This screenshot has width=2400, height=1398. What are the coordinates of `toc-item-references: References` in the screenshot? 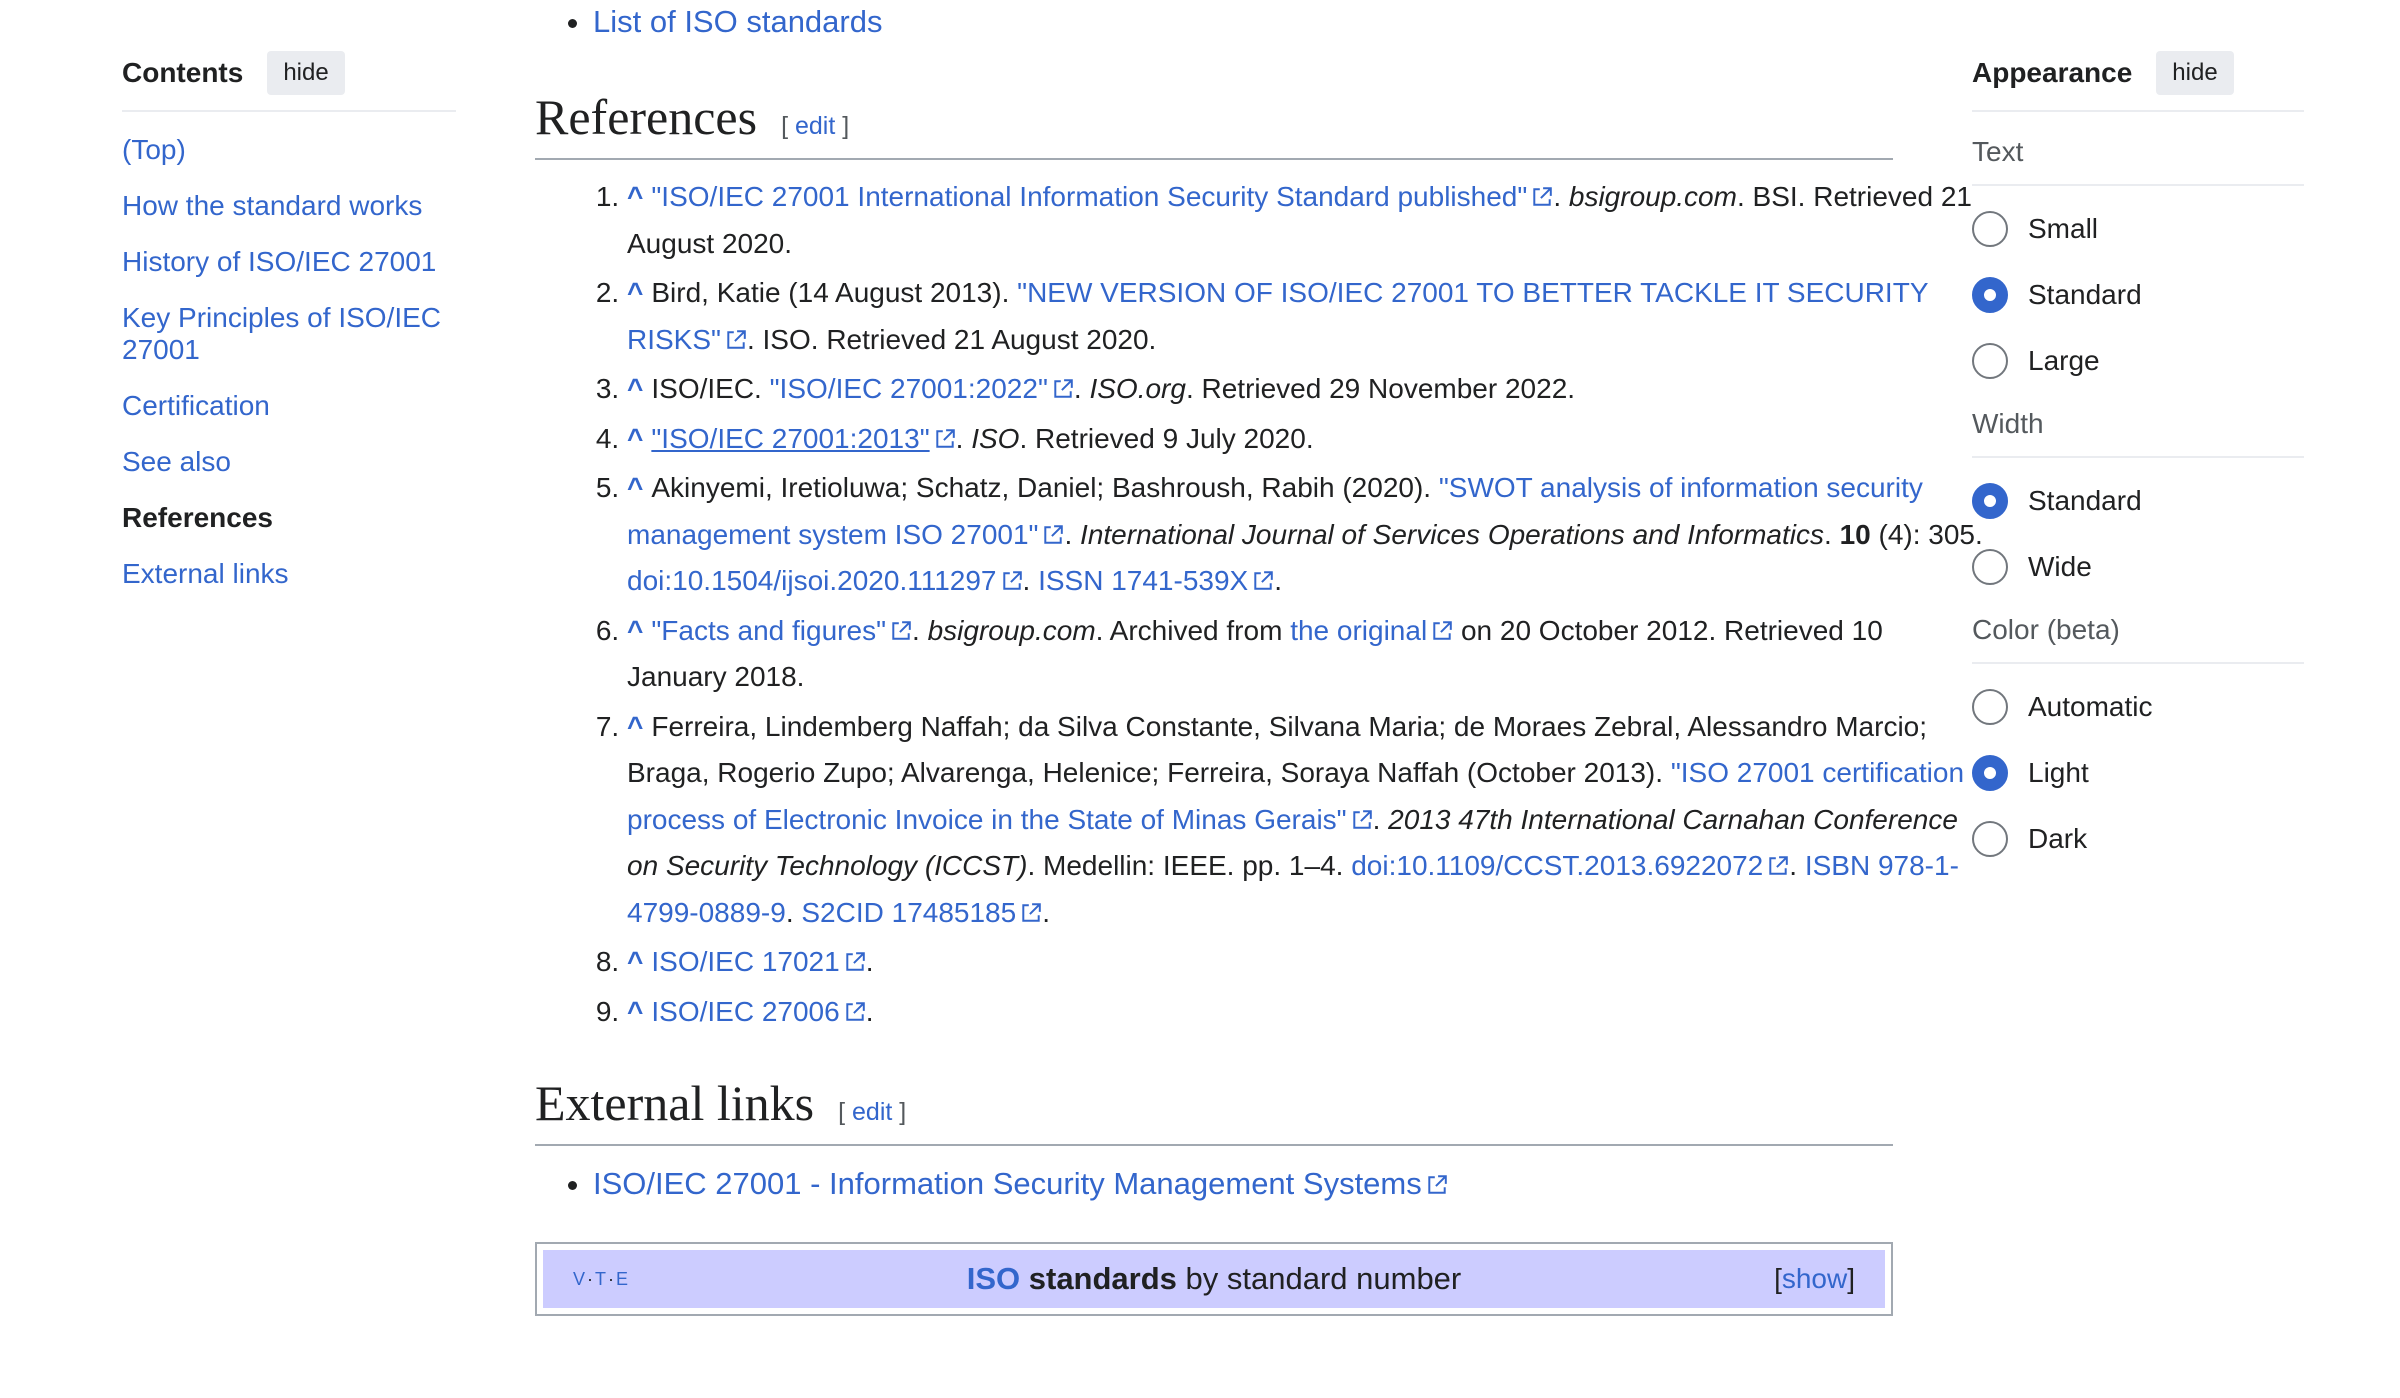 It's located at (289, 518).